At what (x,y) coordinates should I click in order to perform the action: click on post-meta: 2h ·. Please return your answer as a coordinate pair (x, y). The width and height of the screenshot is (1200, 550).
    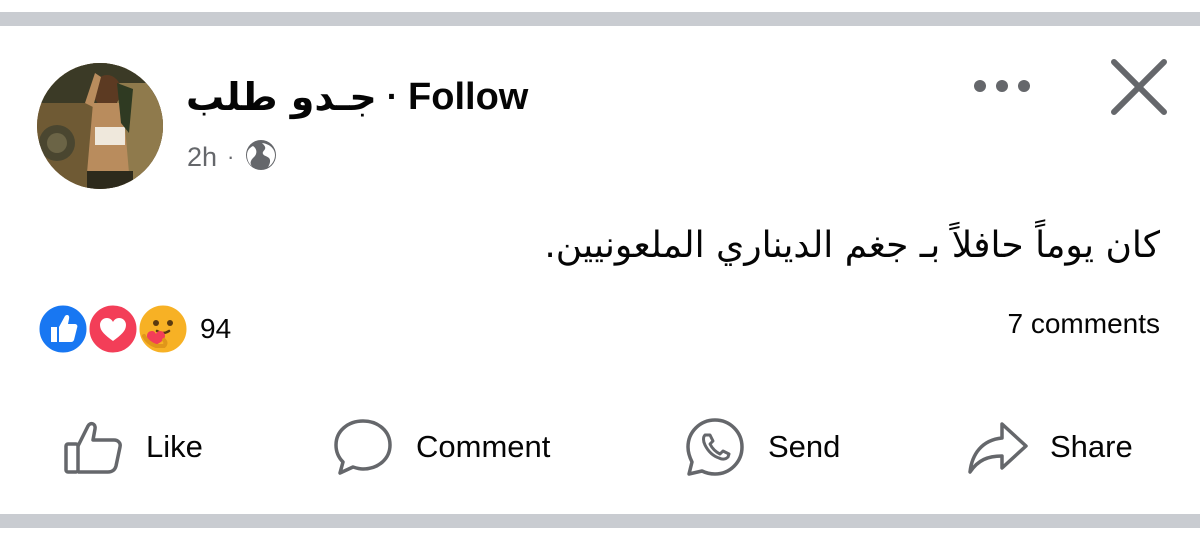
    Looking at the image, I should click on (232, 157).